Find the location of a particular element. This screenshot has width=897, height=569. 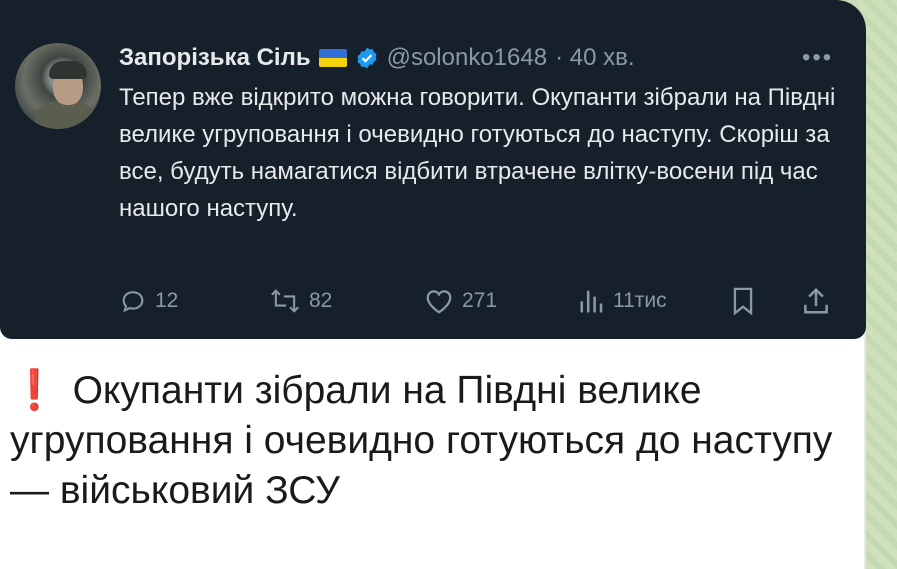

tweet-actions: 12 82 271 11тис is located at coordinates (479, 301).